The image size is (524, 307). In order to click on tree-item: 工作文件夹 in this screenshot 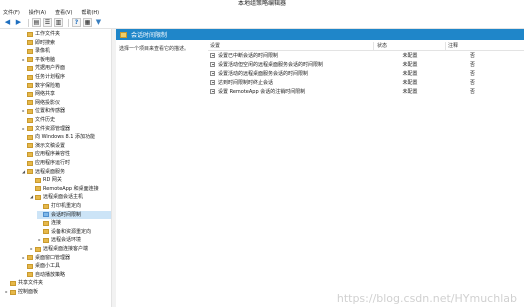, I will do `click(66, 34)`.